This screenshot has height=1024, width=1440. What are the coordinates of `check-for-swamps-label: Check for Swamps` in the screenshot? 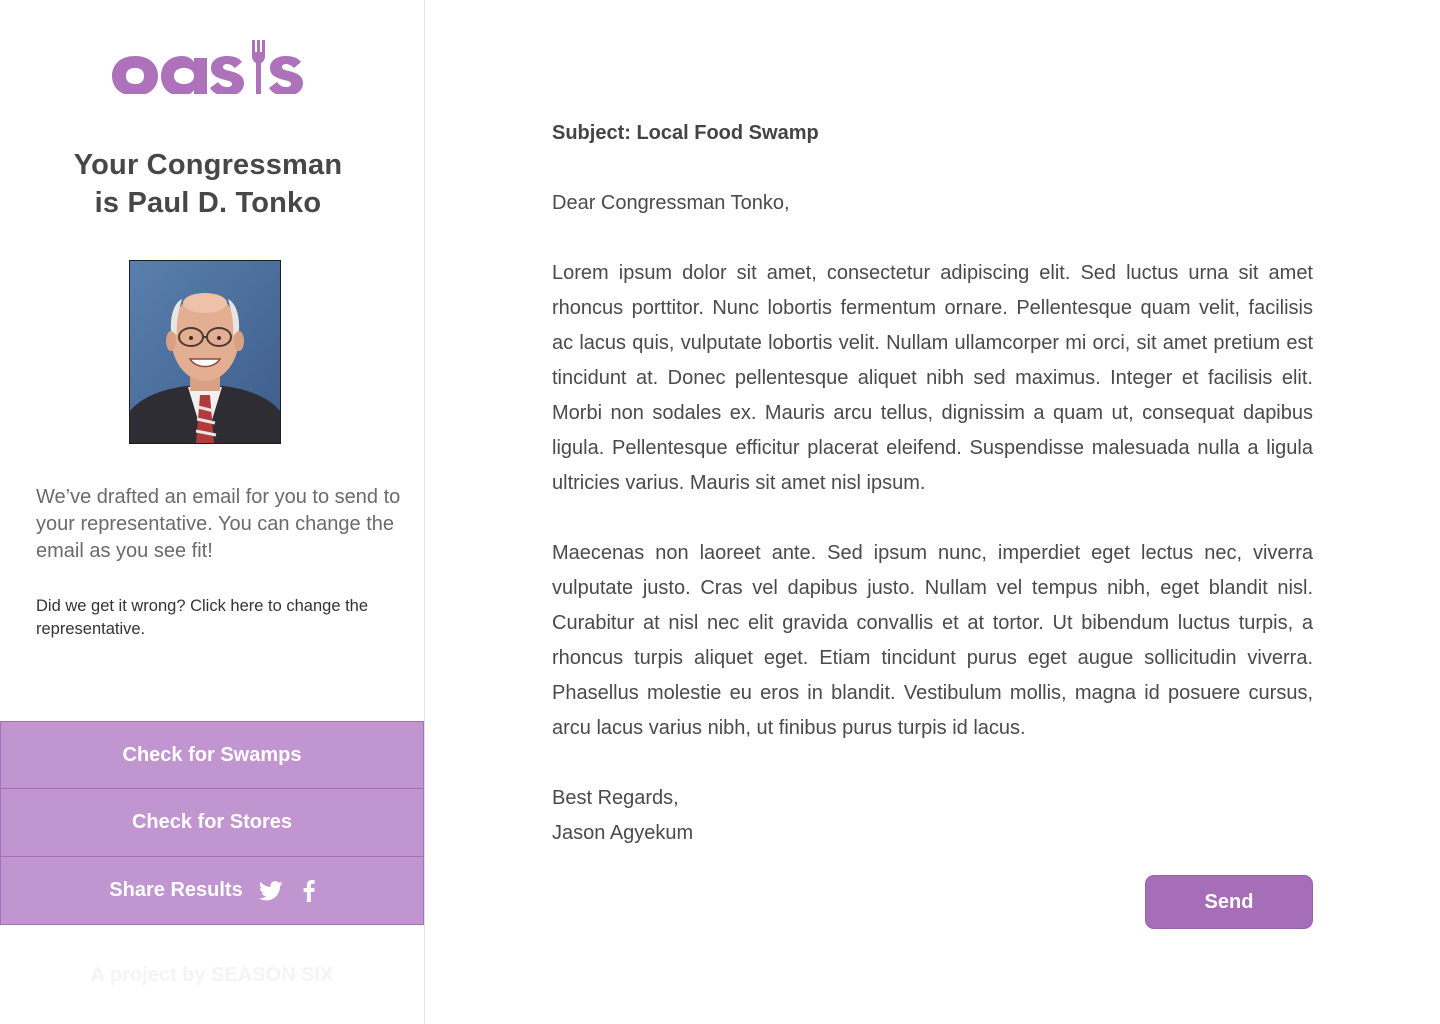 It's located at (212, 754).